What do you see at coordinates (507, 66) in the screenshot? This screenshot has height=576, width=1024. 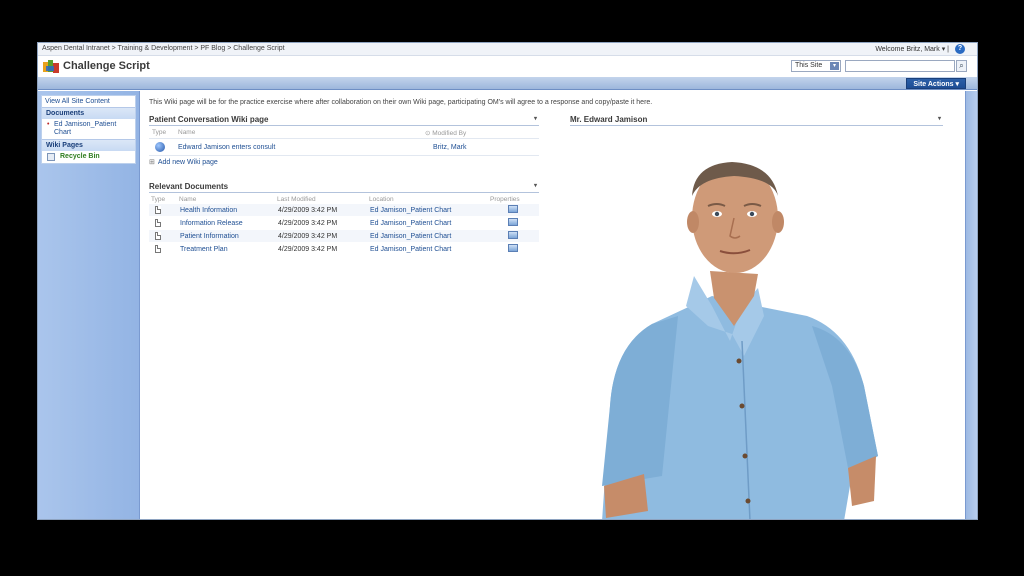 I see `site-title-row: Challenge Script This Site ▾ ⌕` at bounding box center [507, 66].